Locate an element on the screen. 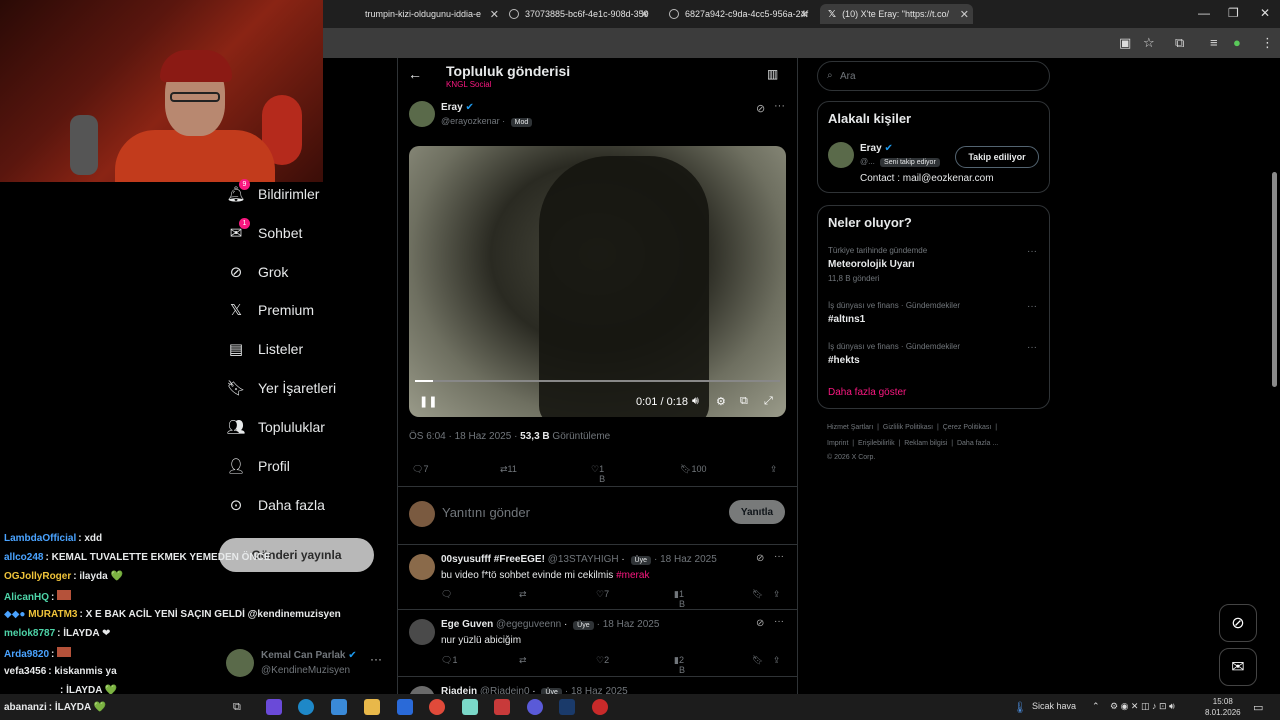  media-icon: ≡ is located at coordinates (1214, 42).